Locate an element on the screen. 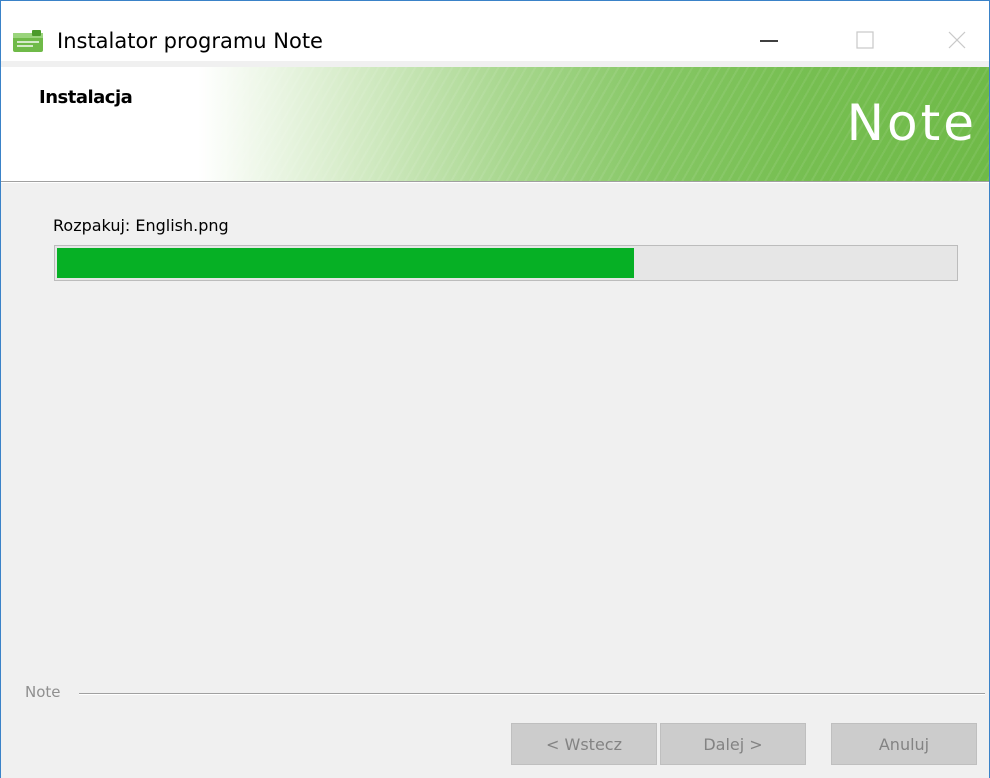  status-text: Rozpakuj: English.png is located at coordinates (141, 225).